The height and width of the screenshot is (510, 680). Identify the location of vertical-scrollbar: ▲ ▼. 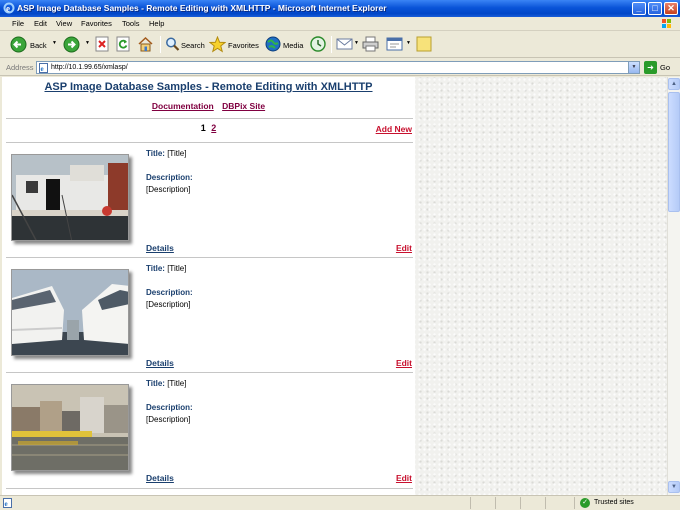
(673, 286).